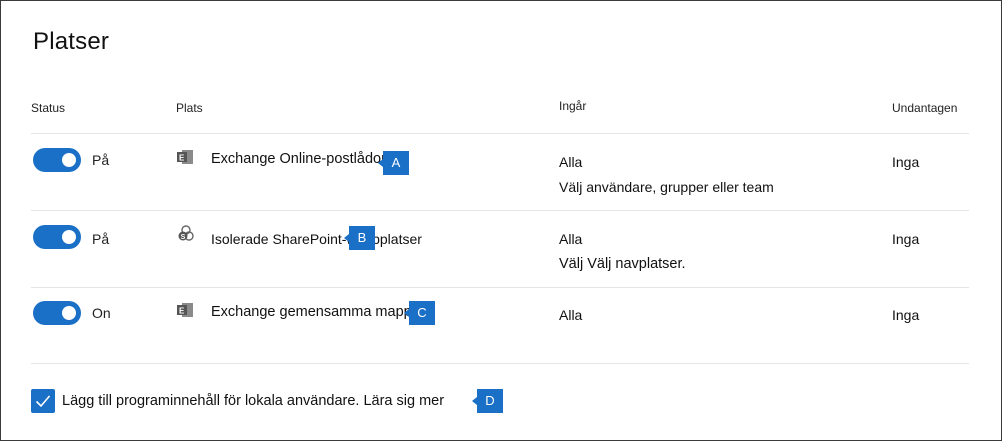 This screenshot has height=441, width=1002. What do you see at coordinates (573, 106) in the screenshot?
I see `column-header-included: Ingår` at bounding box center [573, 106].